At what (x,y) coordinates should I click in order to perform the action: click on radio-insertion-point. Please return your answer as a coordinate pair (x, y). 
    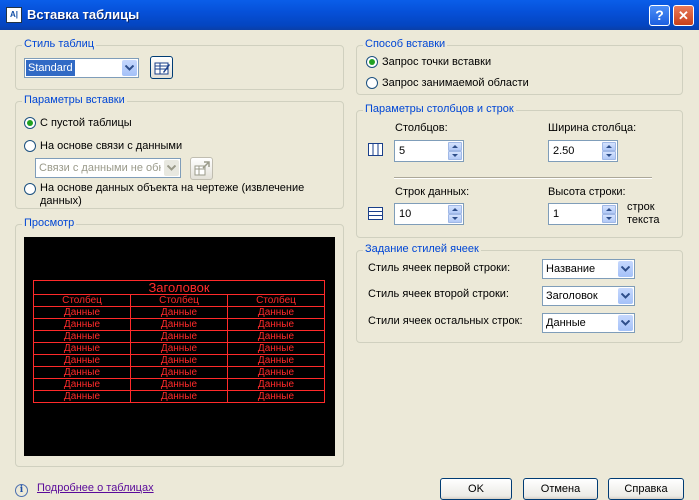
    Looking at the image, I should click on (372, 62).